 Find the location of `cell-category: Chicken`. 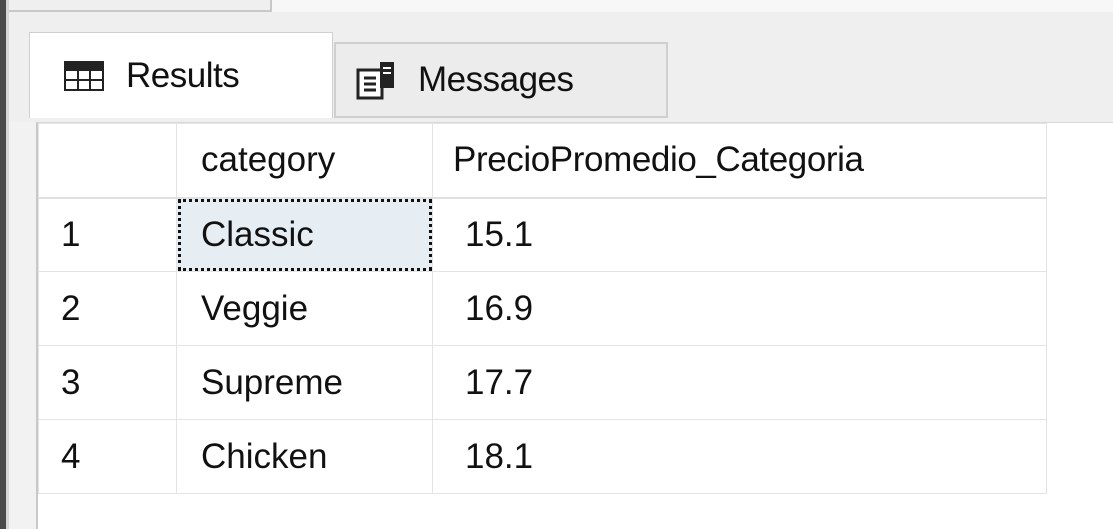

cell-category: Chicken is located at coordinates (304, 456).